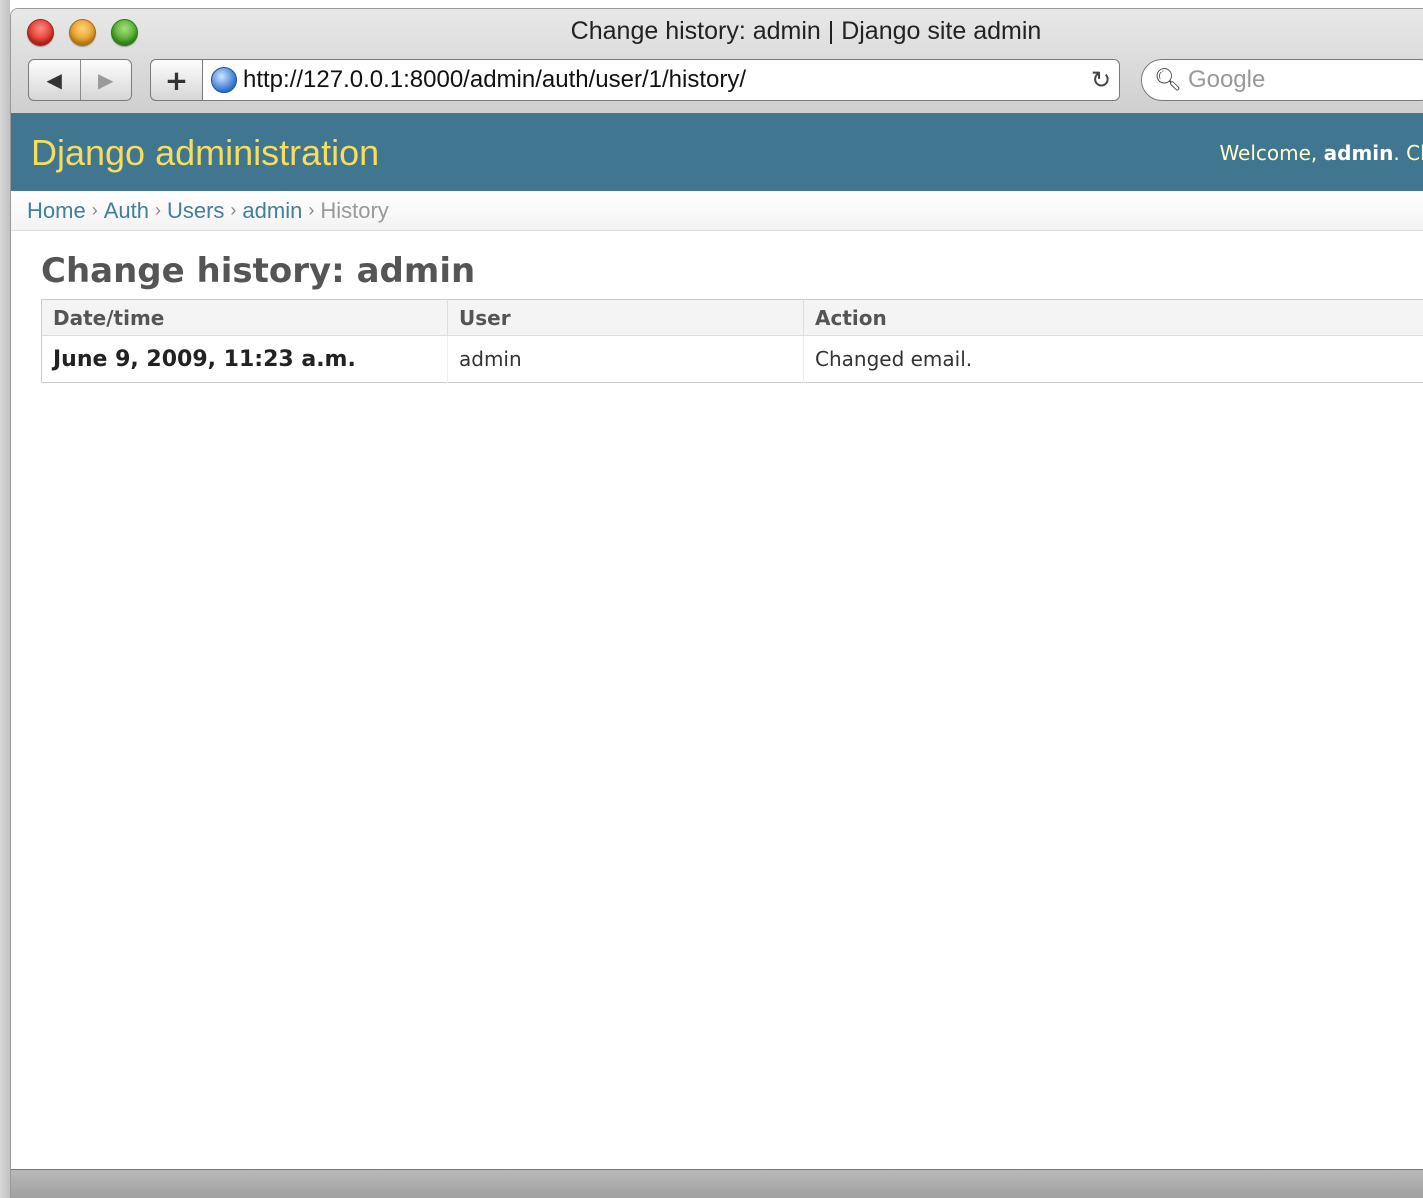  I want to click on welcome-text: Welcome,, so click(1271, 152).